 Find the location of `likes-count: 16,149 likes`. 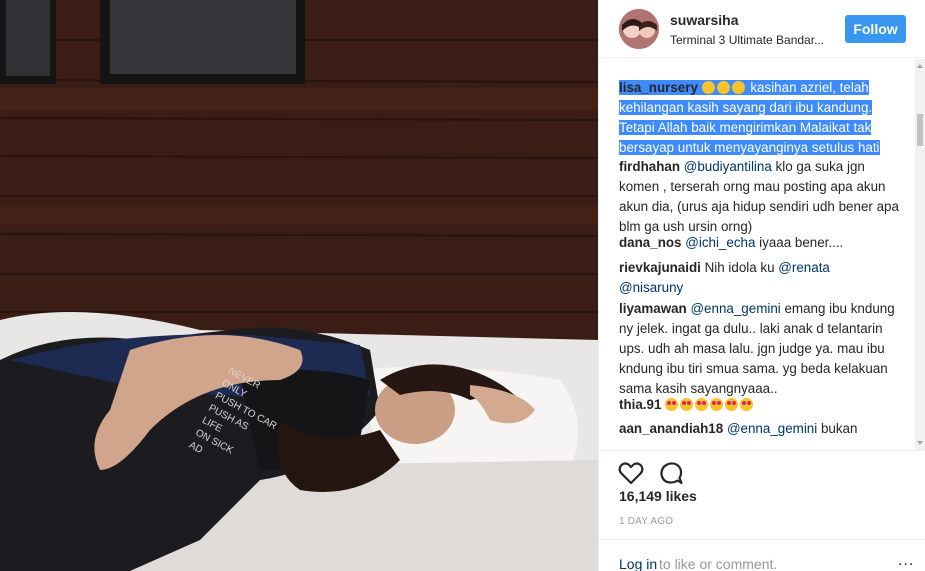

likes-count: 16,149 likes is located at coordinates (658, 496).